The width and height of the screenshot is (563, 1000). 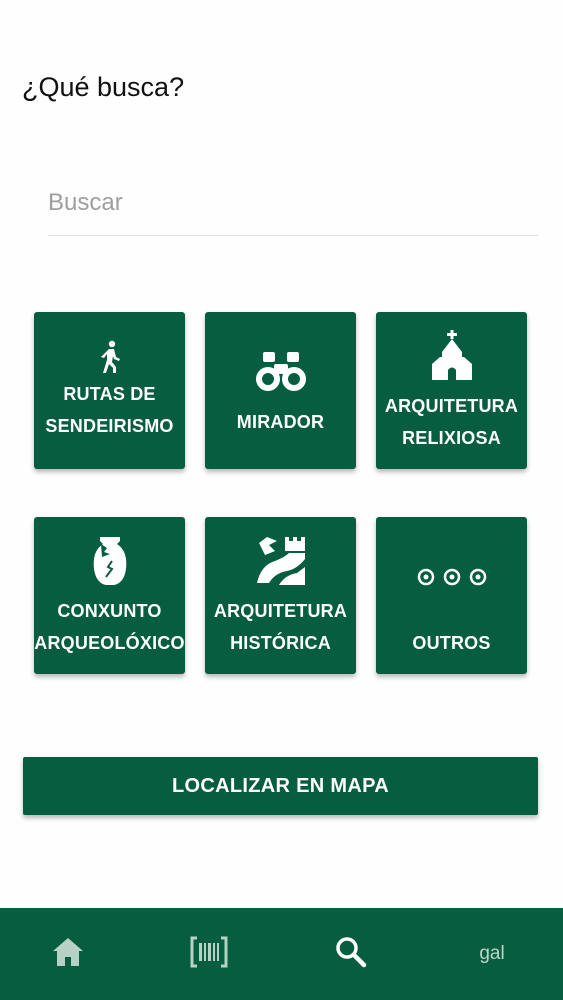 What do you see at coordinates (280, 422) in the screenshot?
I see `category-label: MIRADOR` at bounding box center [280, 422].